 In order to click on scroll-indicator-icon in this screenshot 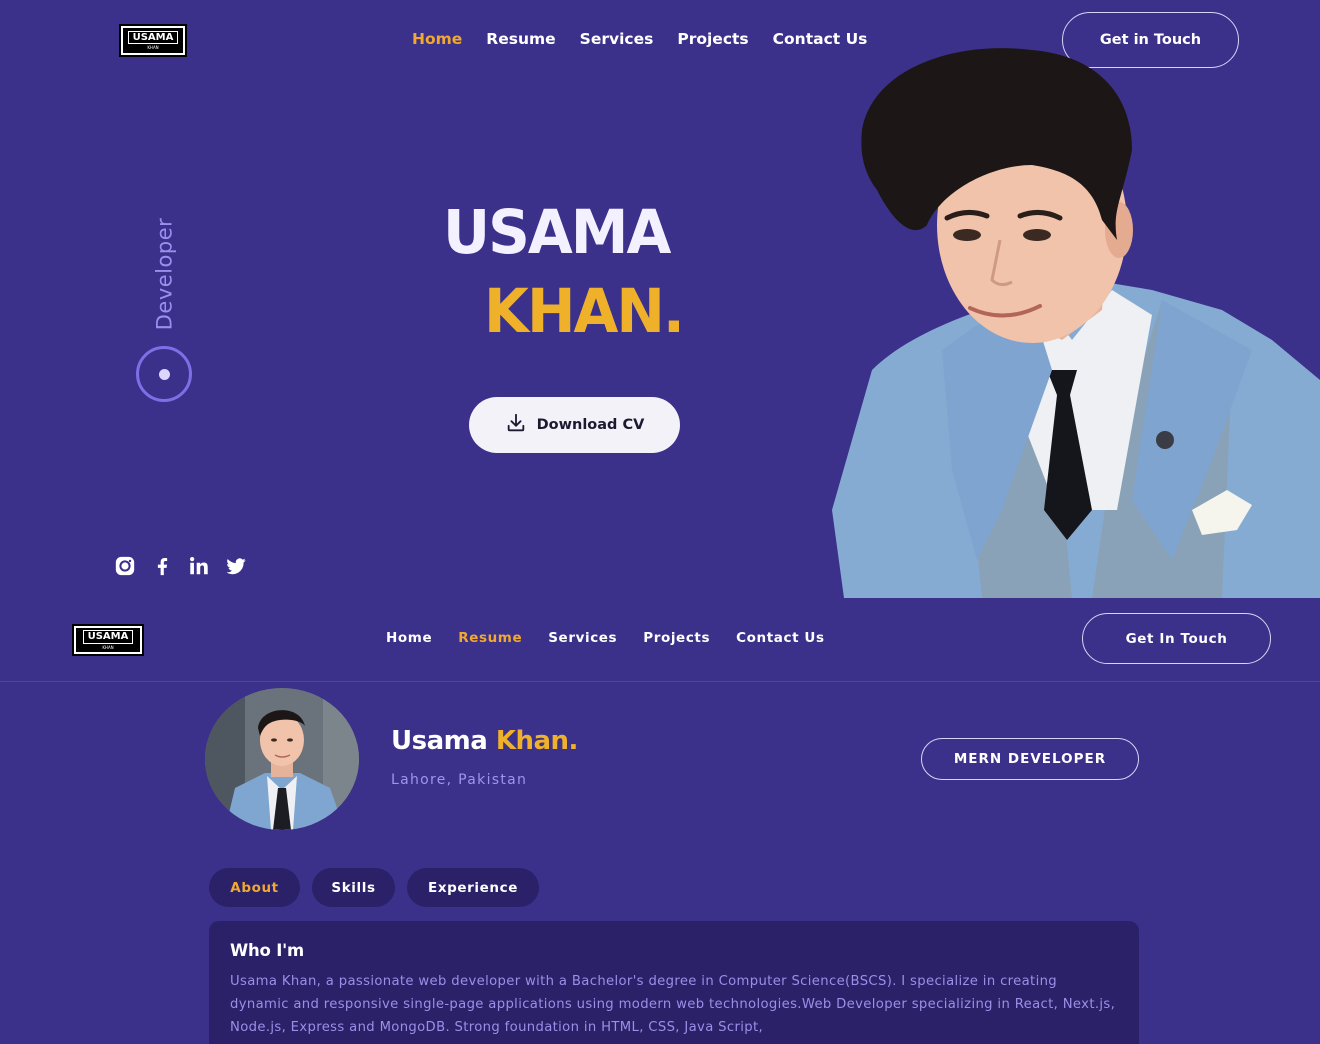, I will do `click(164, 374)`.